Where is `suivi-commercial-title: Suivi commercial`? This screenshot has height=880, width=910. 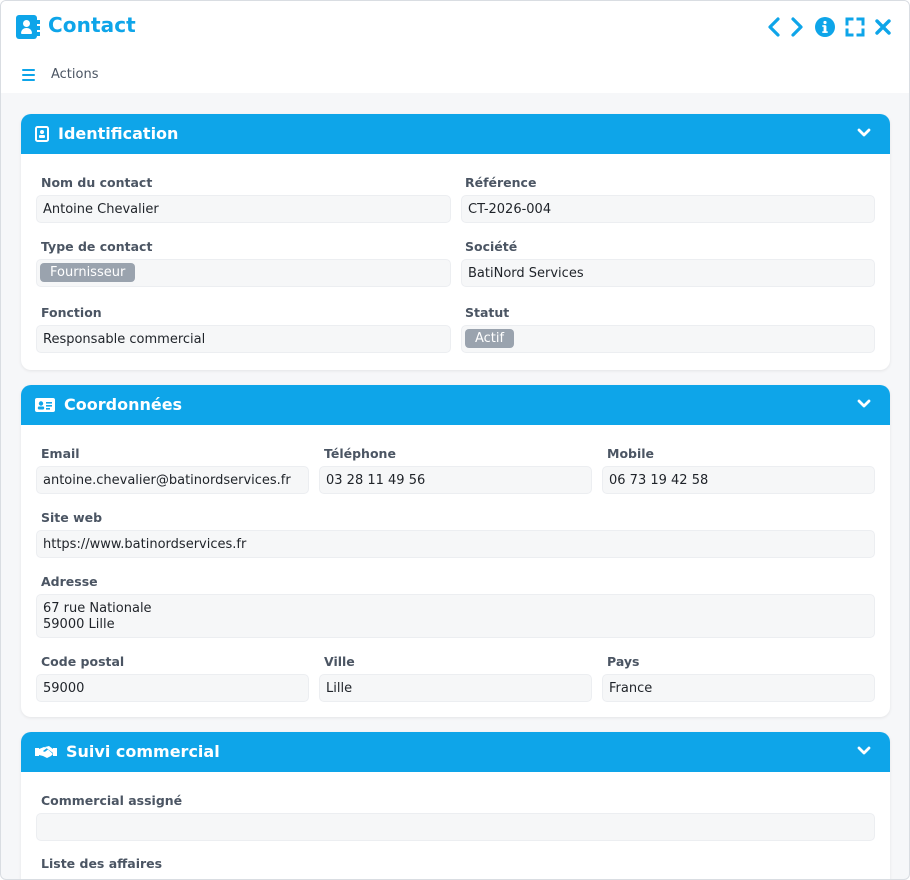 suivi-commercial-title: Suivi commercial is located at coordinates (143, 751).